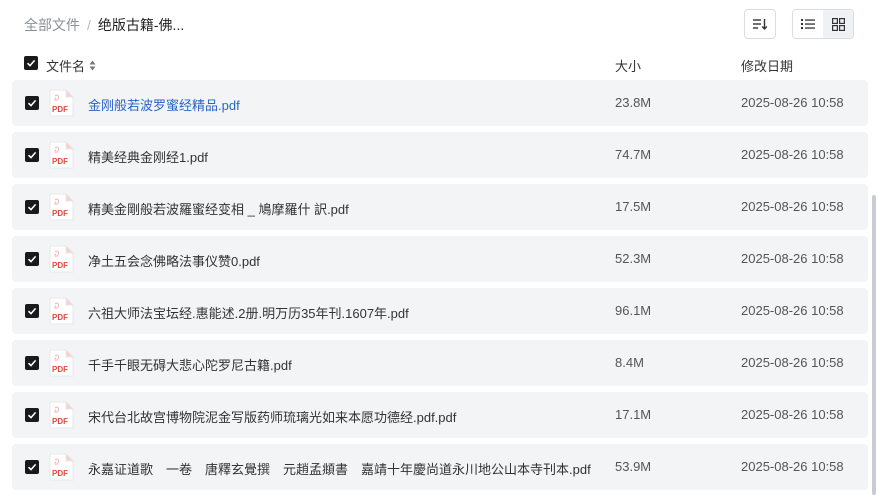  I want to click on sort-button, so click(760, 24).